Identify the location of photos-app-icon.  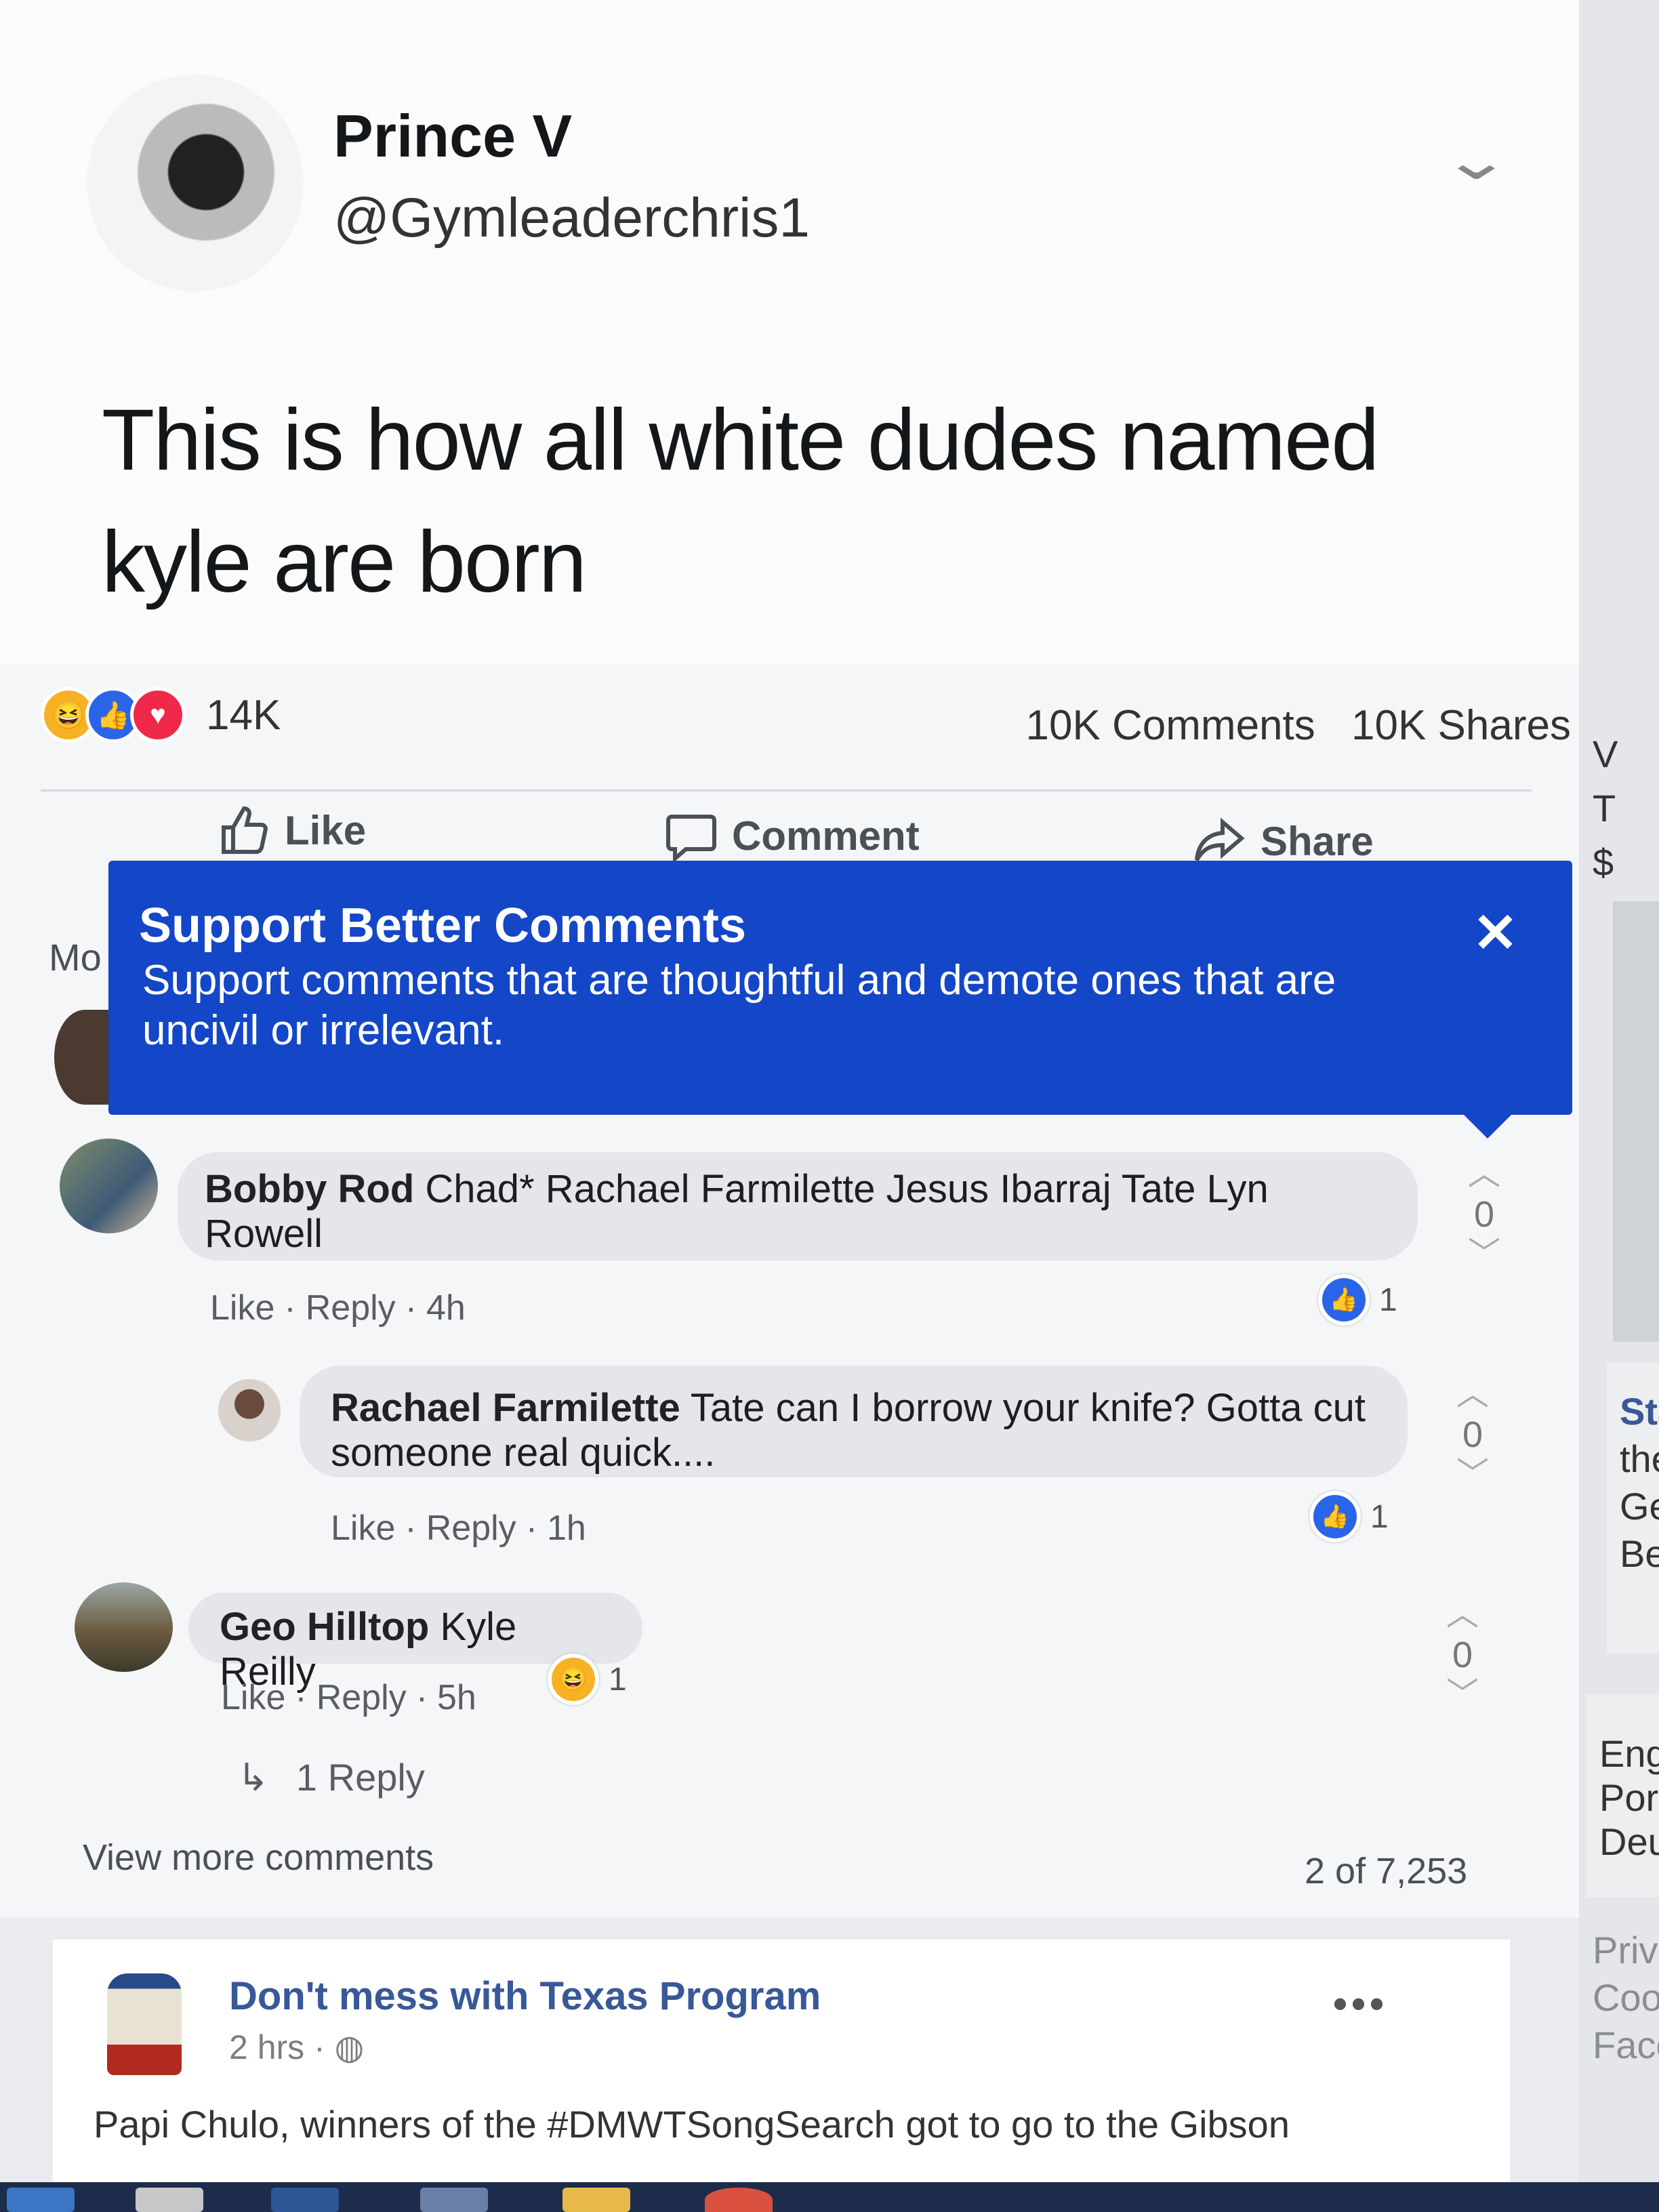
(454, 2200).